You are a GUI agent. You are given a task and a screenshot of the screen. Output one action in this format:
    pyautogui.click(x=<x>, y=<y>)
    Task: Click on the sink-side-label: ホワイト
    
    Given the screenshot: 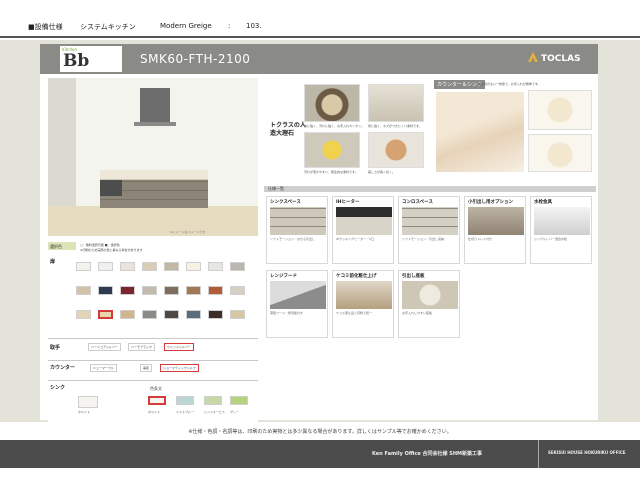 What is the action you would take?
    pyautogui.click(x=84, y=412)
    